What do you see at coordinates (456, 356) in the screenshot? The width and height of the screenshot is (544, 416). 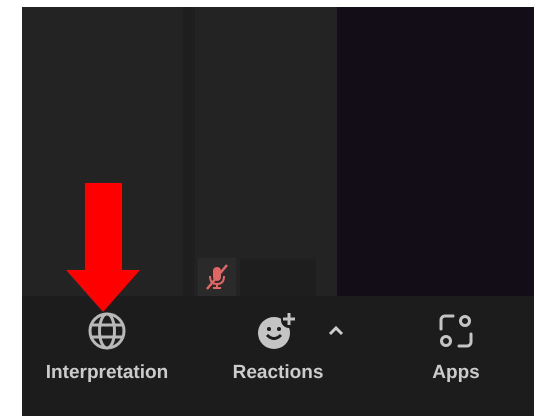 I see `apps-button: Apps` at bounding box center [456, 356].